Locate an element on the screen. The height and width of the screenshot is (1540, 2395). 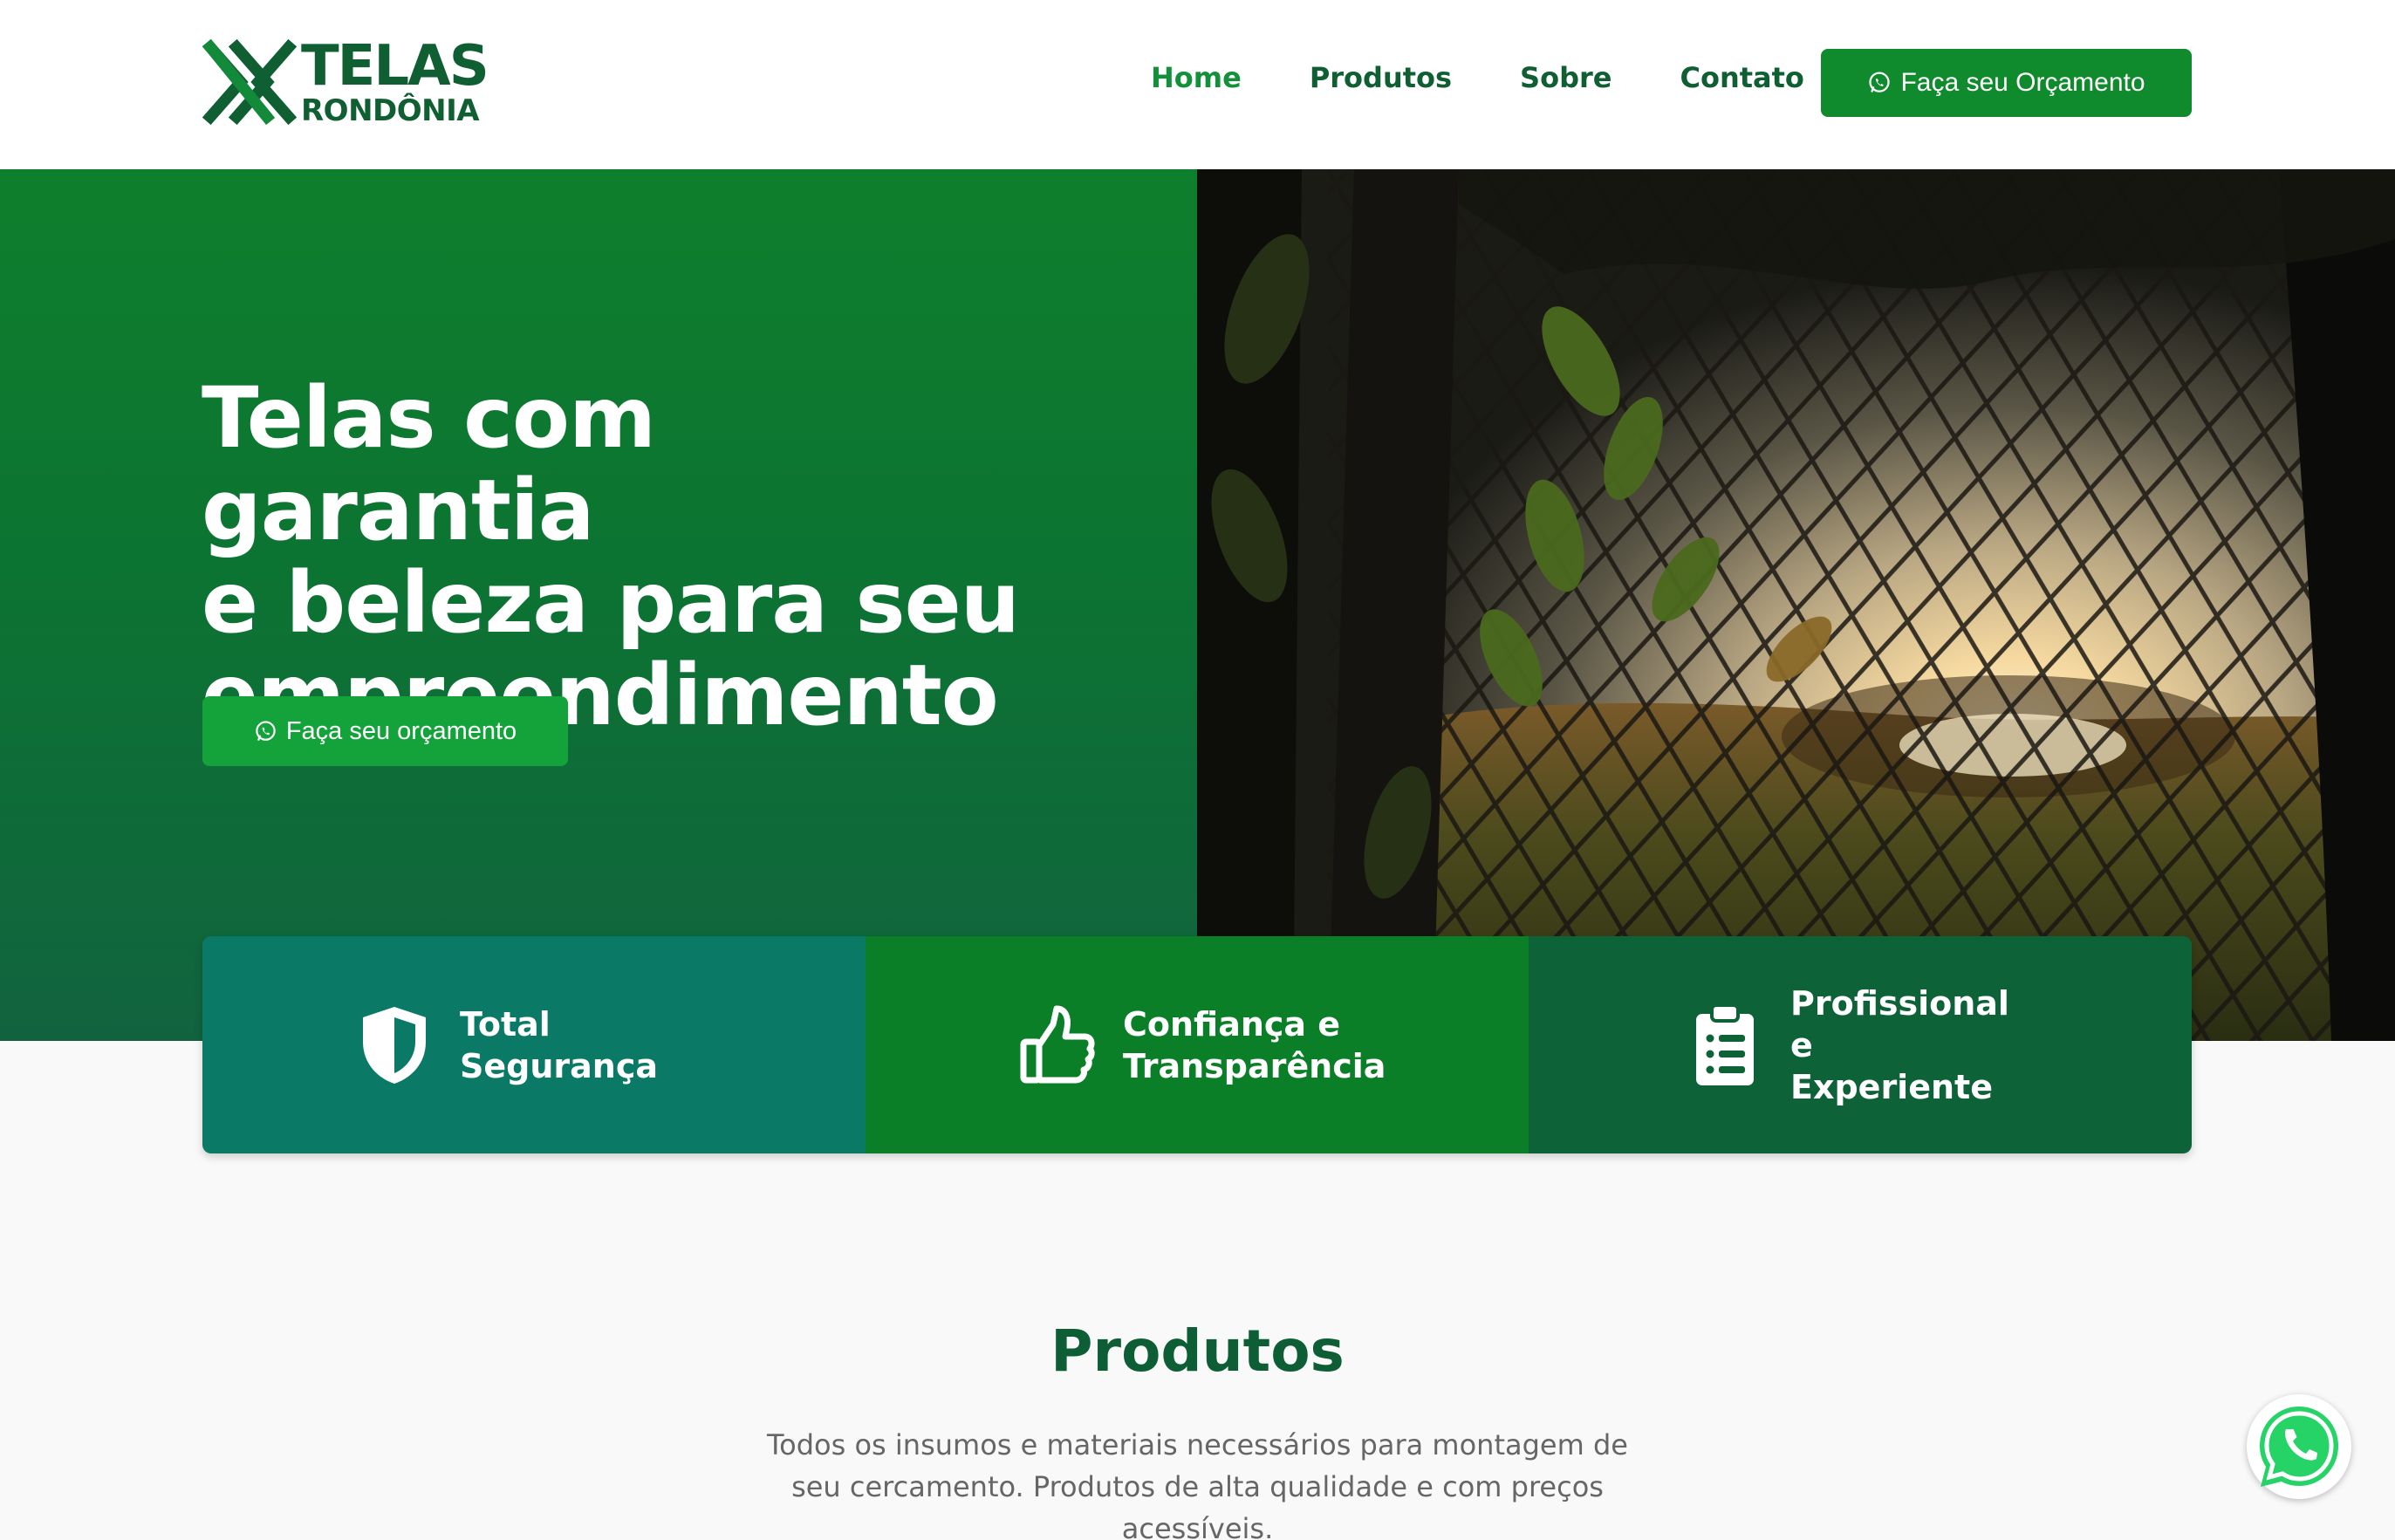
hero-title-line-1: Telas com garantia is located at coordinates (429, 464).